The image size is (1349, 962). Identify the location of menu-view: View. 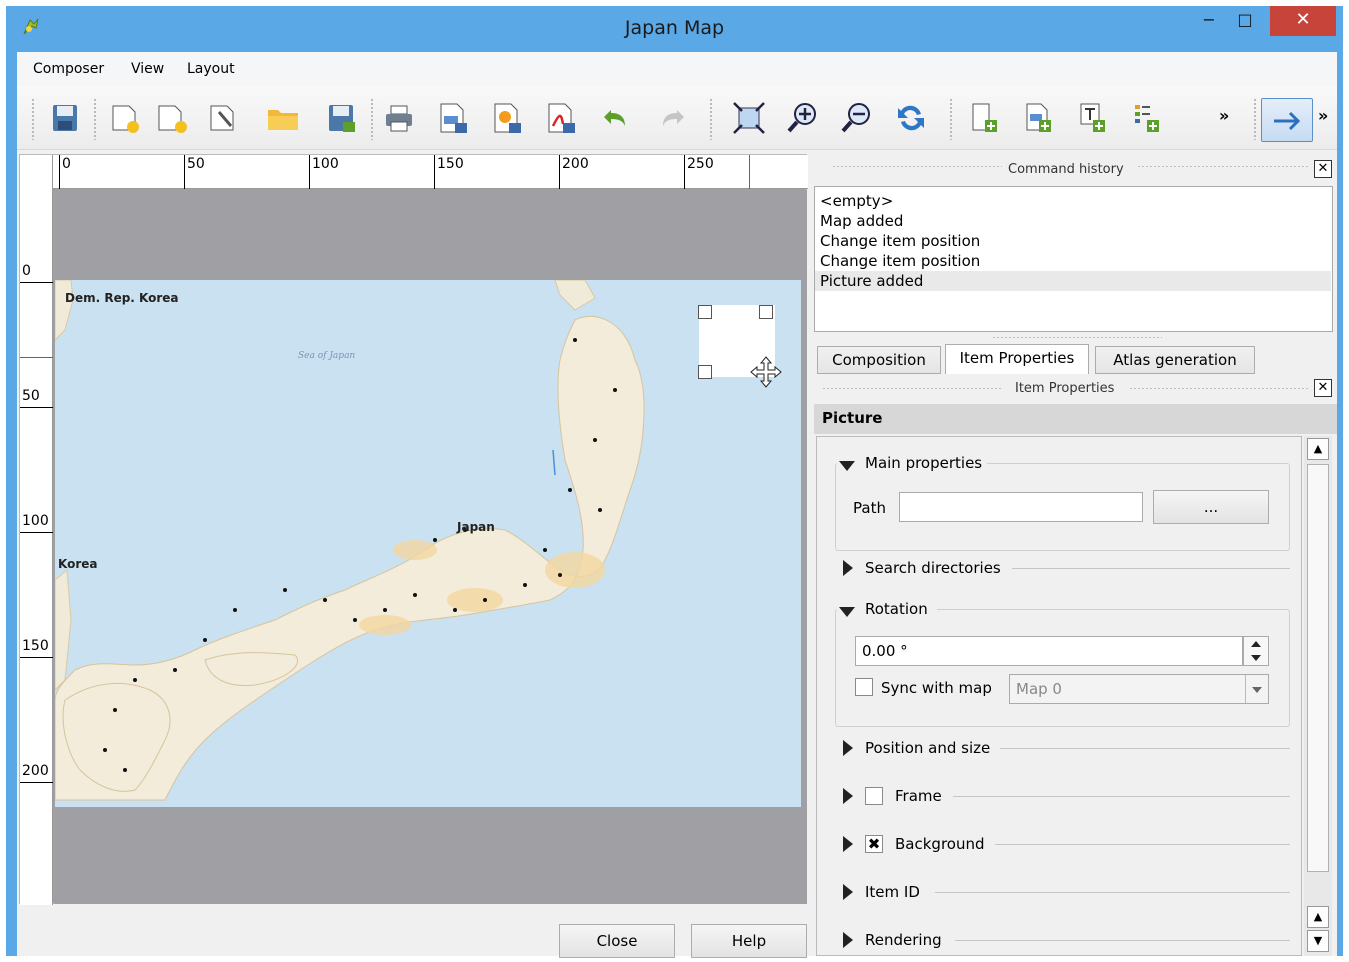
(147, 69).